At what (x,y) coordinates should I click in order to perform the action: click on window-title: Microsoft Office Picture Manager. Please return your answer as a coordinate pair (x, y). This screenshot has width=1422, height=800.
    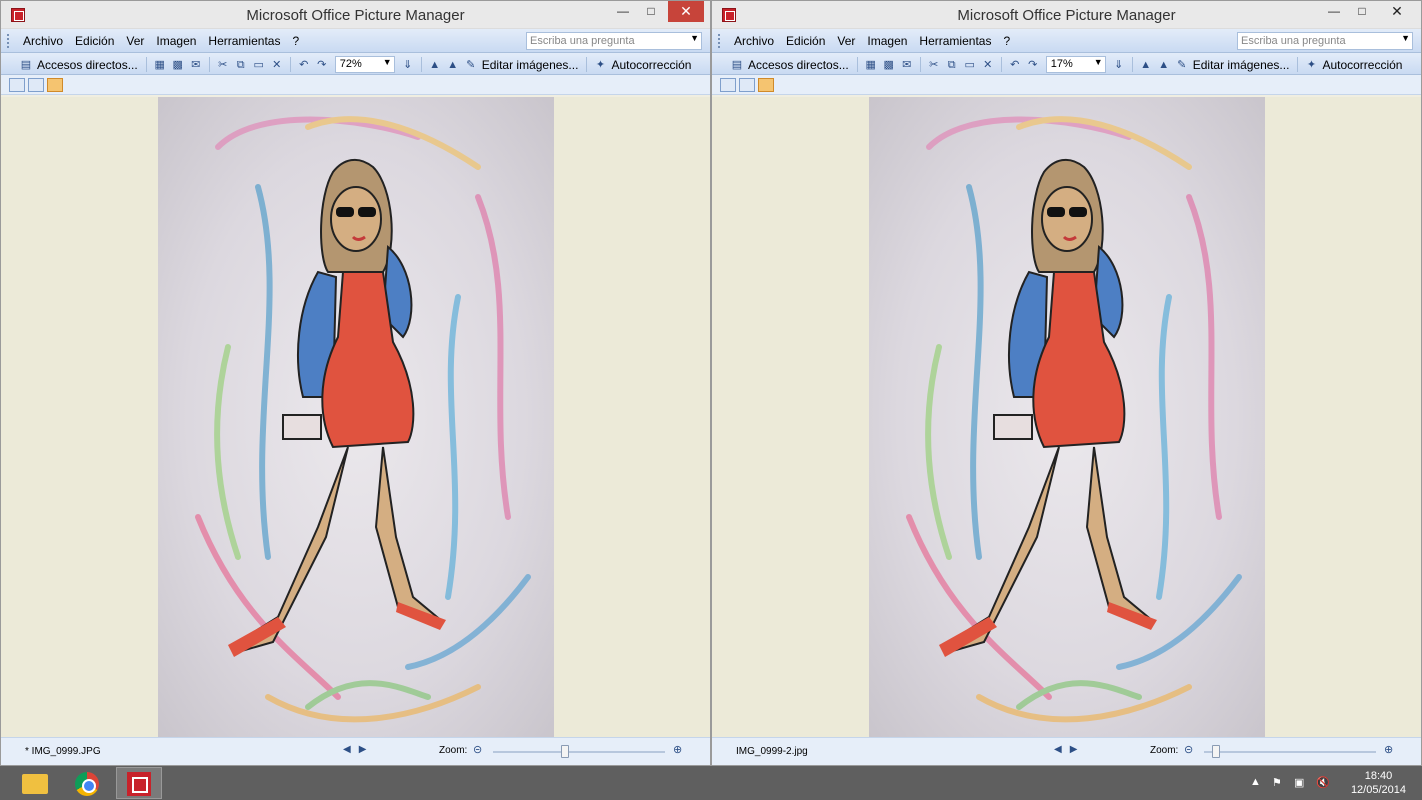
    Looking at the image, I should click on (1066, 15).